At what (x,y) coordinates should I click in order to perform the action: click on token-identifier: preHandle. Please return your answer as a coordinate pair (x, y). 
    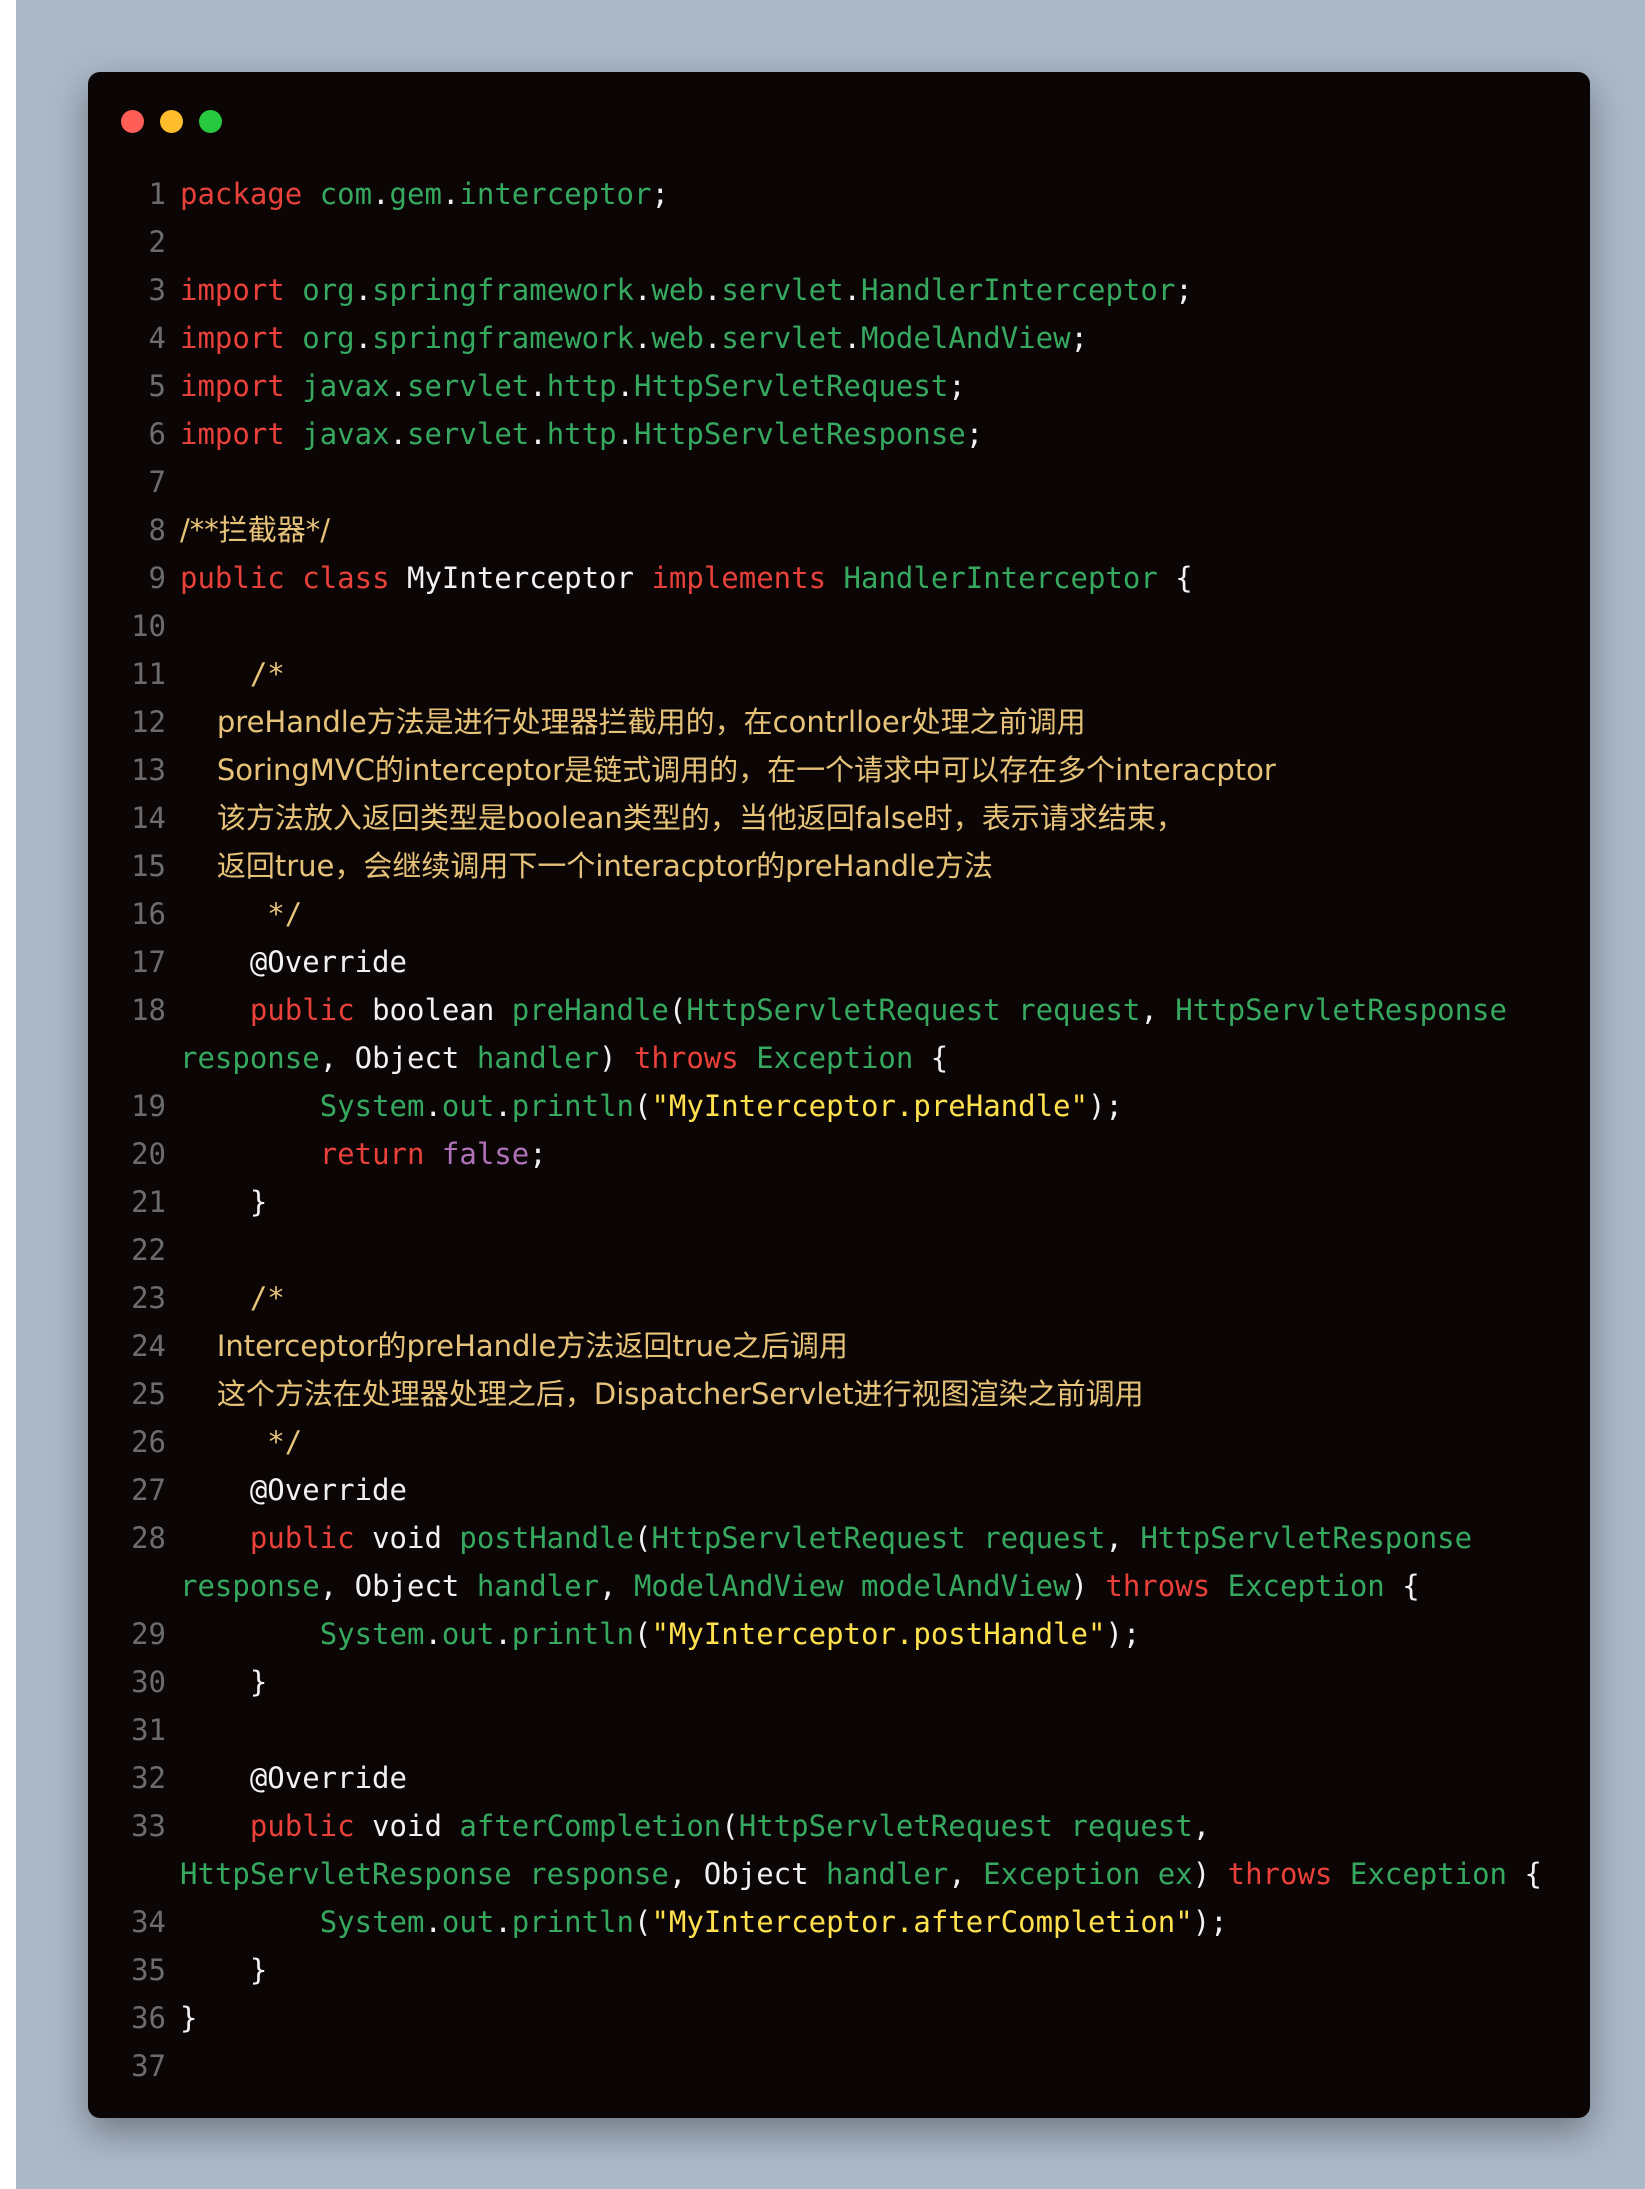
    Looking at the image, I should click on (590, 1010).